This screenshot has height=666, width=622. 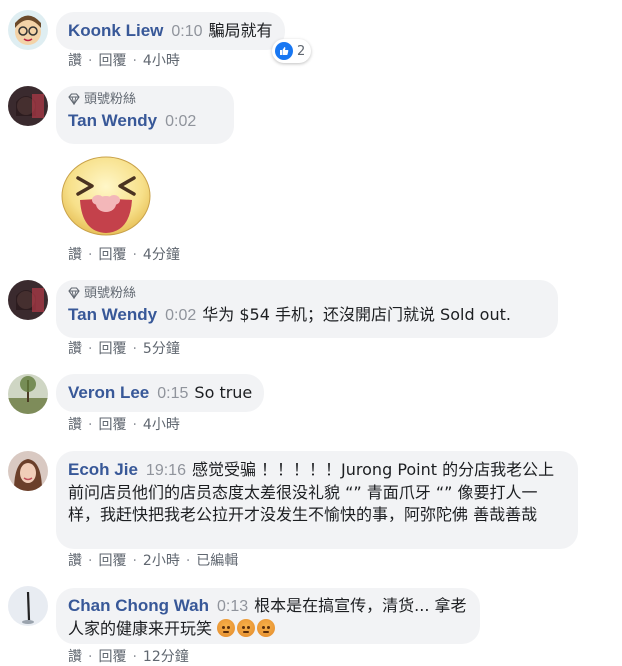 What do you see at coordinates (186, 31) in the screenshot?
I see `video-timestamp: 0:10` at bounding box center [186, 31].